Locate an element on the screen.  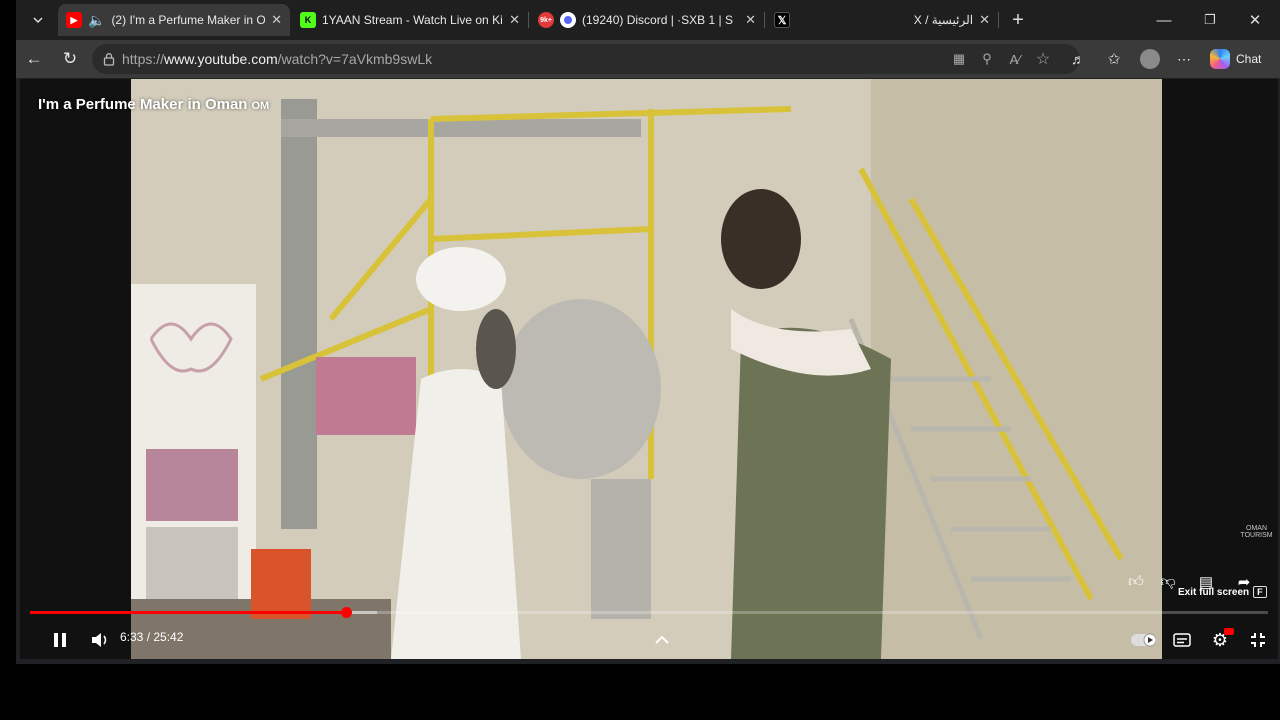
tab-discord: 9k+ (19240) Discord | ·SXB 1 | S ✕ is located at coordinates (647, 20).